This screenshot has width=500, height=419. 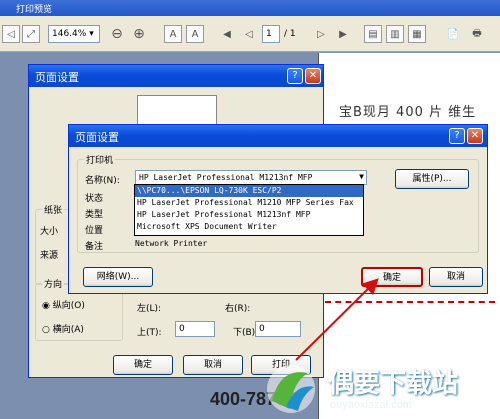 What do you see at coordinates (249, 215) in the screenshot?
I see `printer-option: HP LaserJet Professional M1213nf MFP` at bounding box center [249, 215].